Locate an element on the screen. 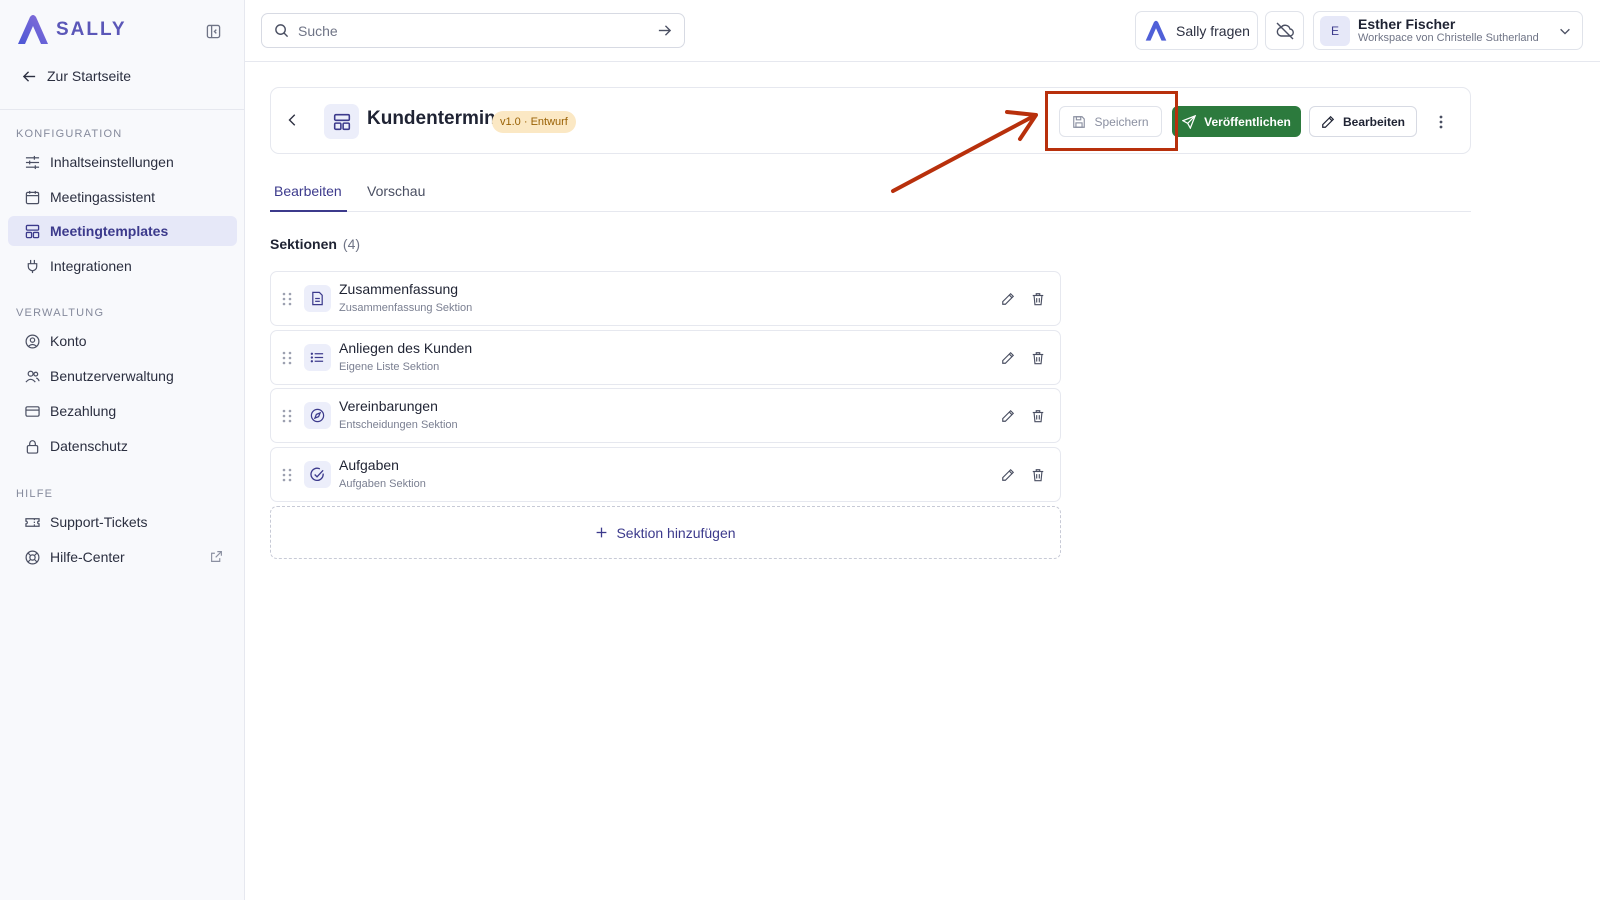 The image size is (1600, 900). search-input is located at coordinates (473, 30).